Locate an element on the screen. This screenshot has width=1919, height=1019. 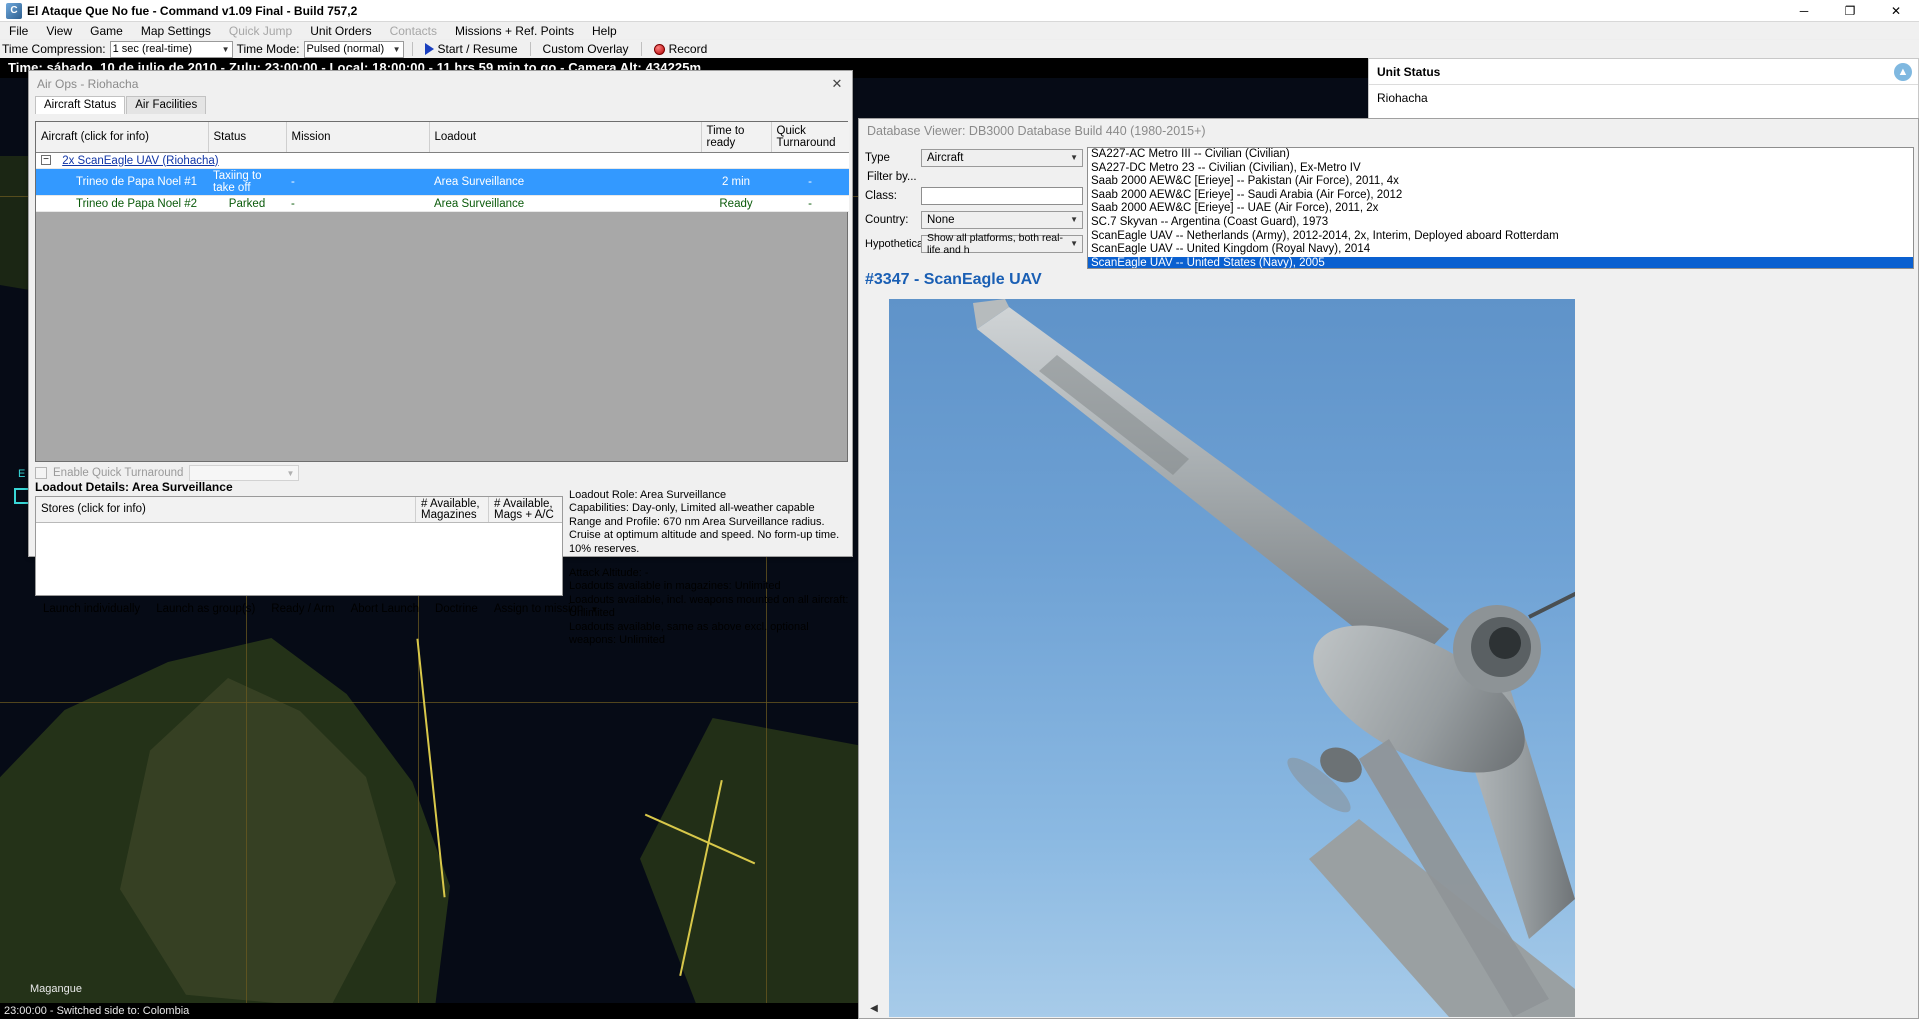
time-compression-select: 1 sec (real-time) ▼ is located at coordinates (171, 49).